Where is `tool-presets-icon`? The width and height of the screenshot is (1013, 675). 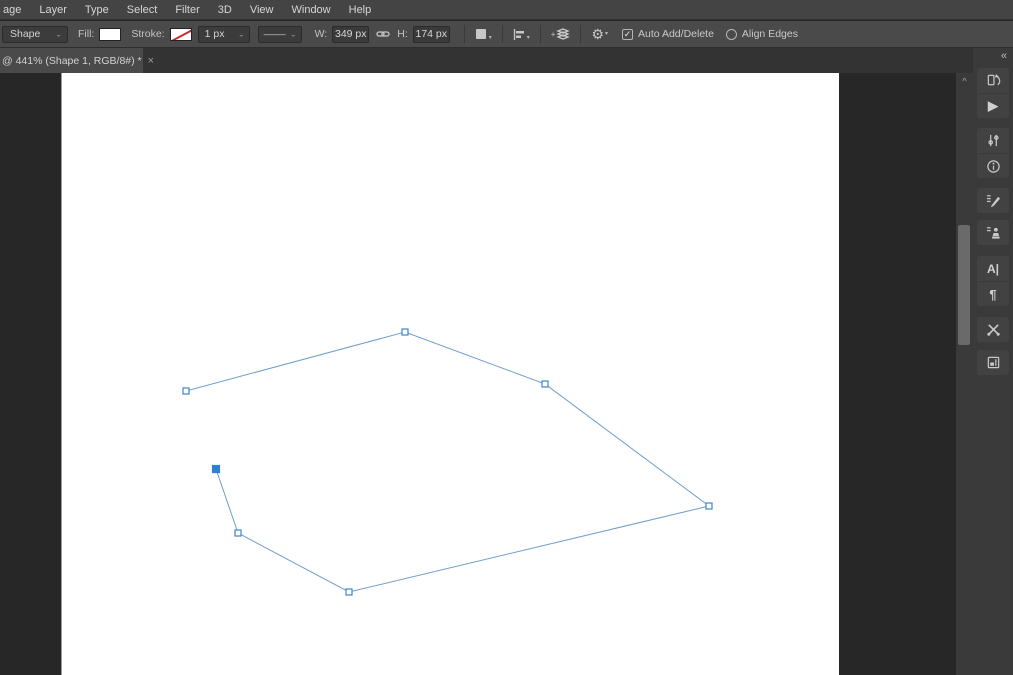
tool-presets-icon is located at coordinates (993, 329).